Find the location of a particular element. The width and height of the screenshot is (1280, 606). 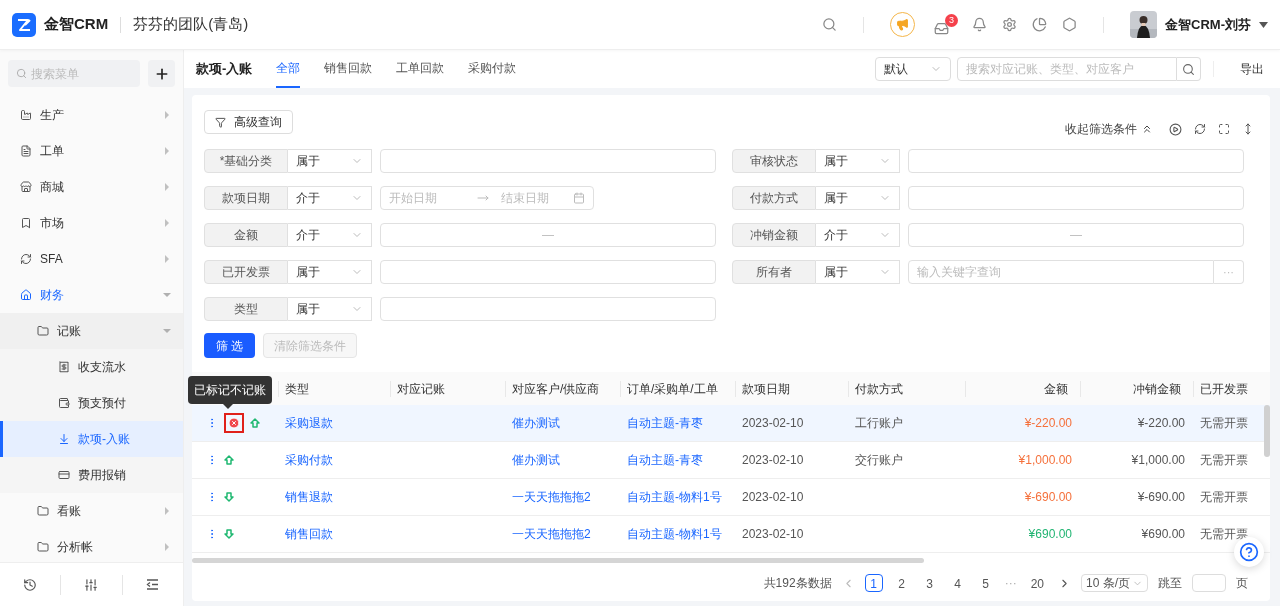

table-cell: 工行账户 is located at coordinates (879, 423).